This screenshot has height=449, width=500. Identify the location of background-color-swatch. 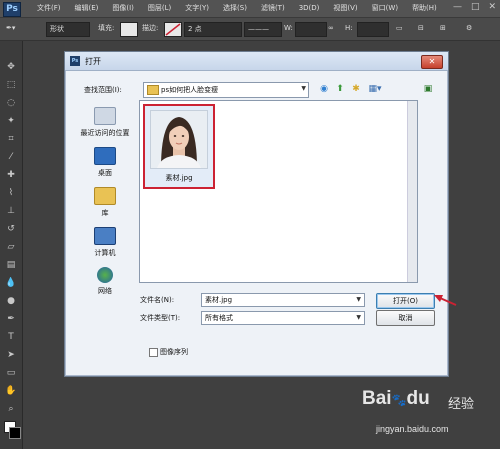
(15, 433).